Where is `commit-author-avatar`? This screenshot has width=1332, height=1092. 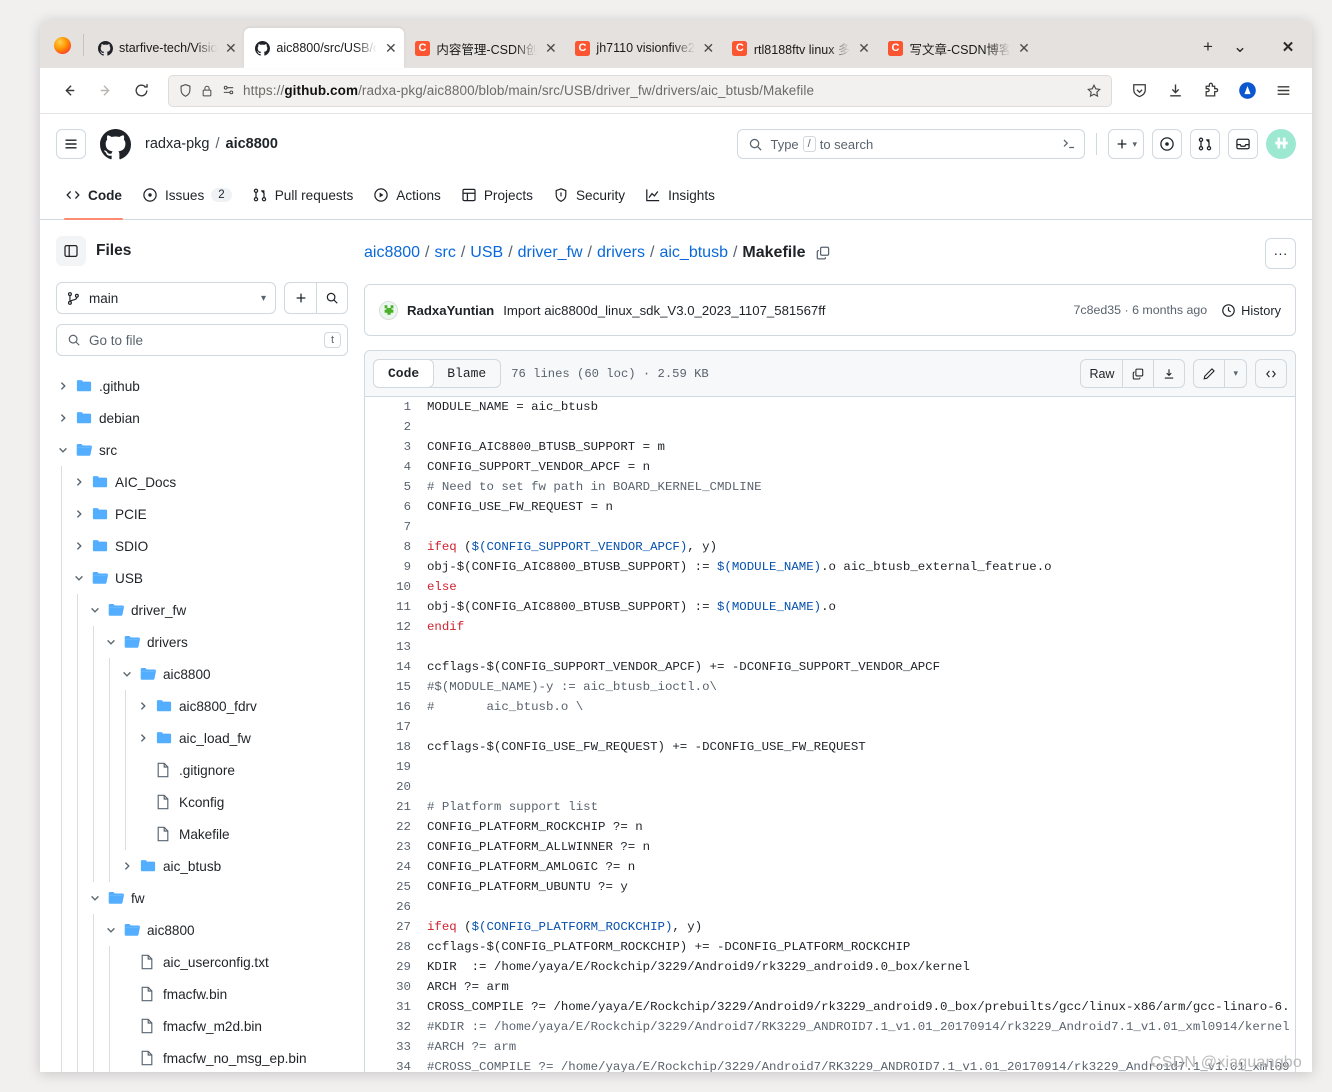 commit-author-avatar is located at coordinates (388, 310).